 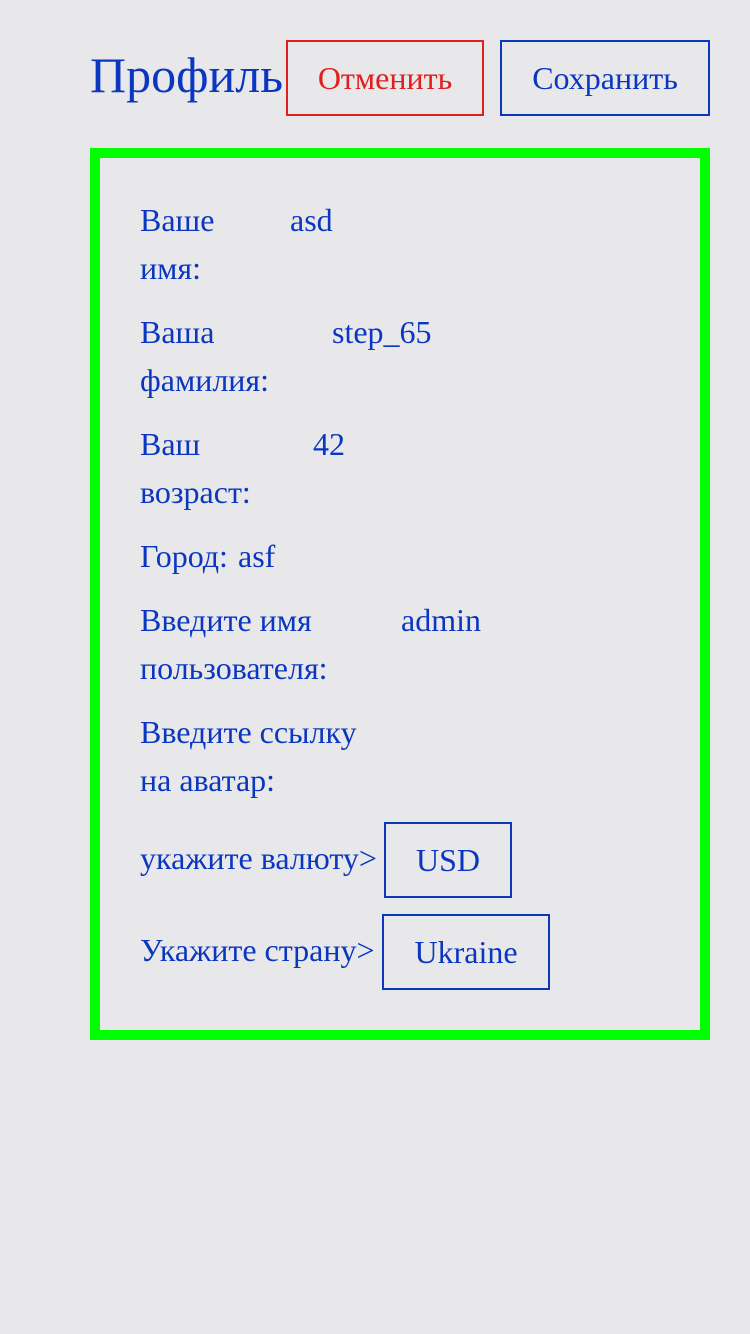 What do you see at coordinates (234, 668) in the screenshot?
I see `username-label-line2: пользователя:` at bounding box center [234, 668].